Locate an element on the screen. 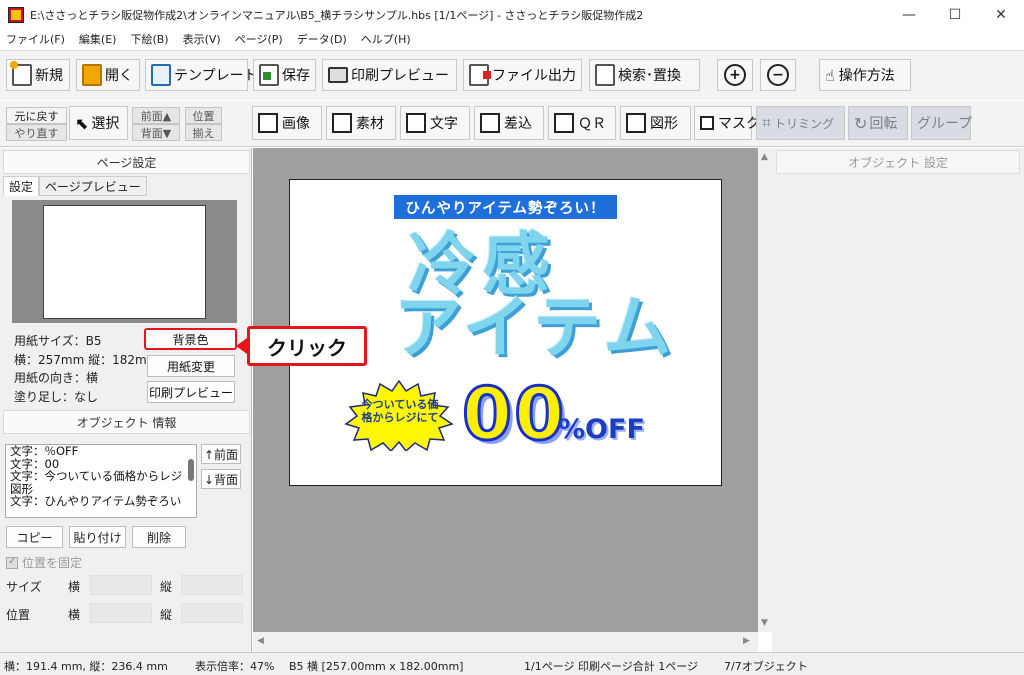 The width and height of the screenshot is (1024, 675). menu-page: ページ(P) is located at coordinates (259, 39).